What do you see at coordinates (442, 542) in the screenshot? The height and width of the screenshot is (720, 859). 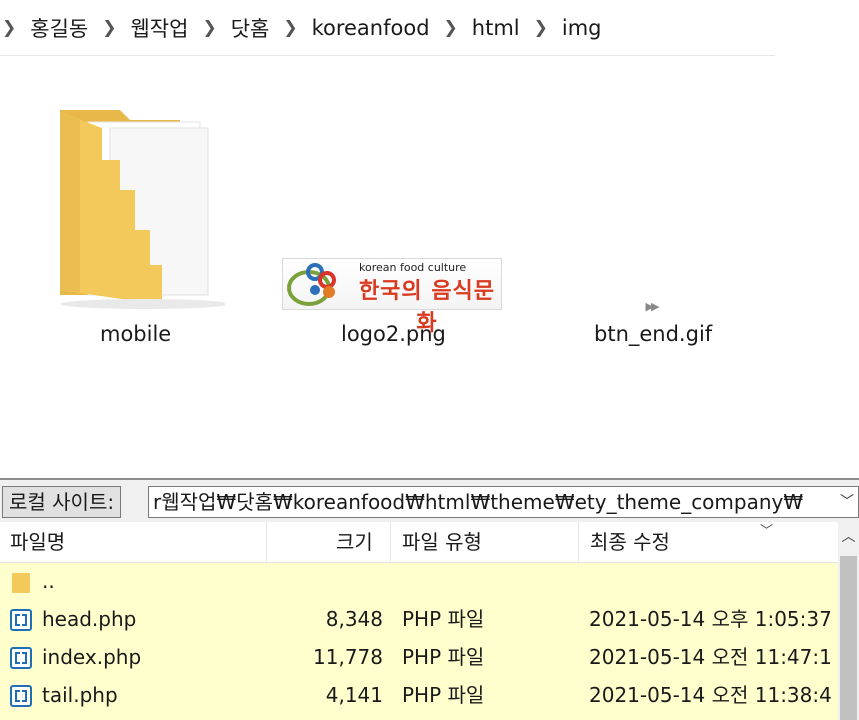 I see `column-header-type: 파일 유형` at bounding box center [442, 542].